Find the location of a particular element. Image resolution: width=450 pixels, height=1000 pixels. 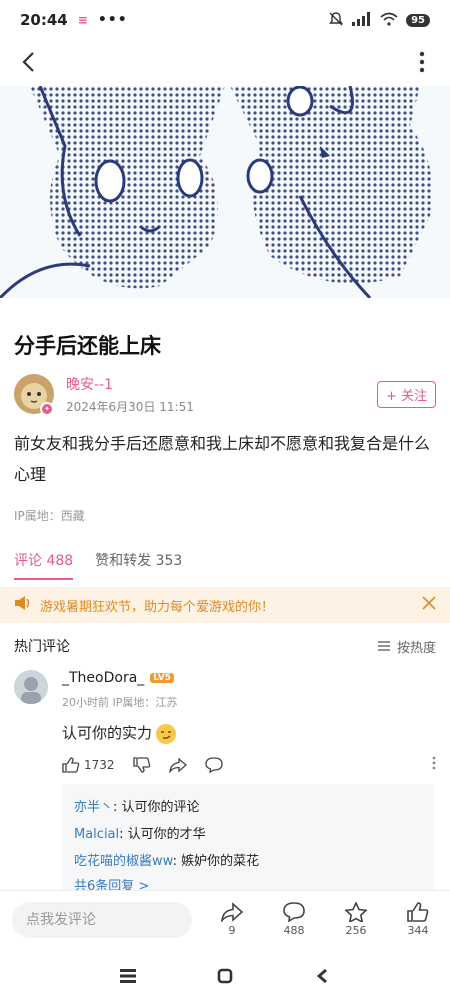

speaker-icon is located at coordinates (23, 605).